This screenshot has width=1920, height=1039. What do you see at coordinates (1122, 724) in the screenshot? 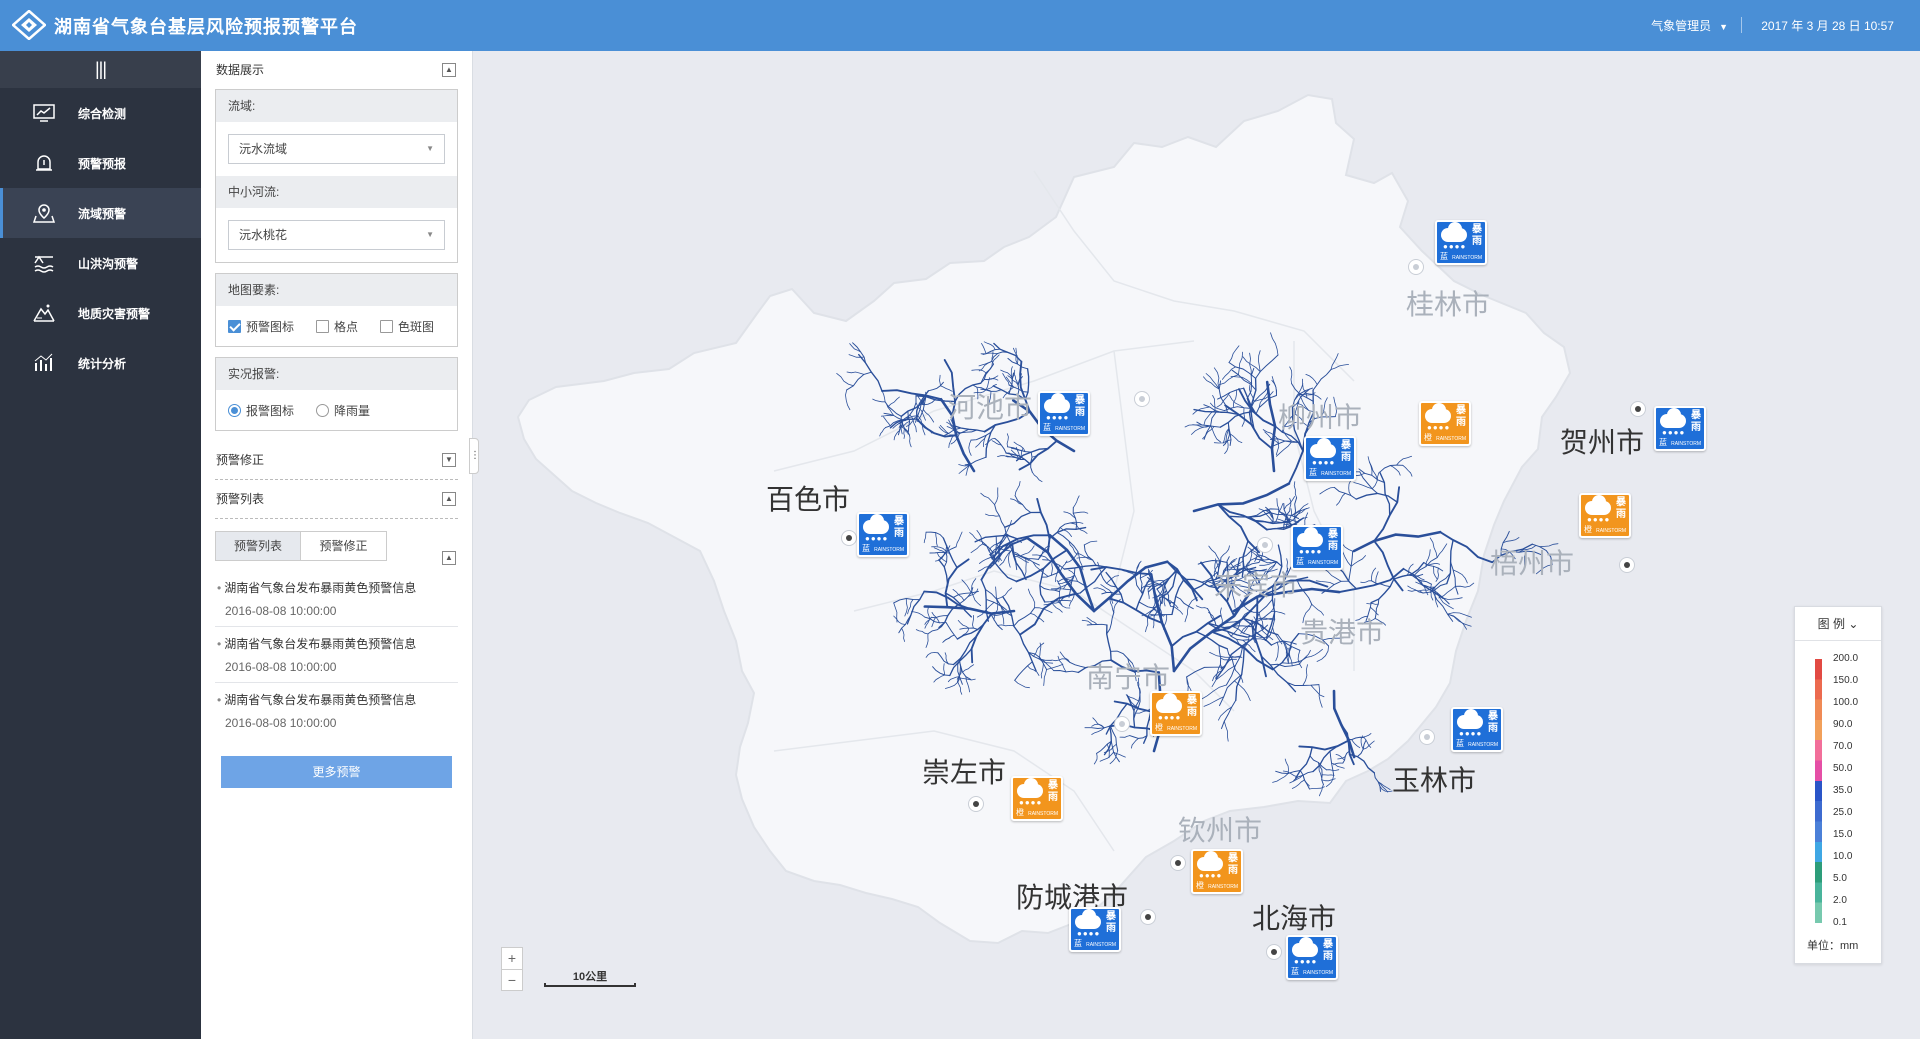
I see `city-dot-nanning` at bounding box center [1122, 724].